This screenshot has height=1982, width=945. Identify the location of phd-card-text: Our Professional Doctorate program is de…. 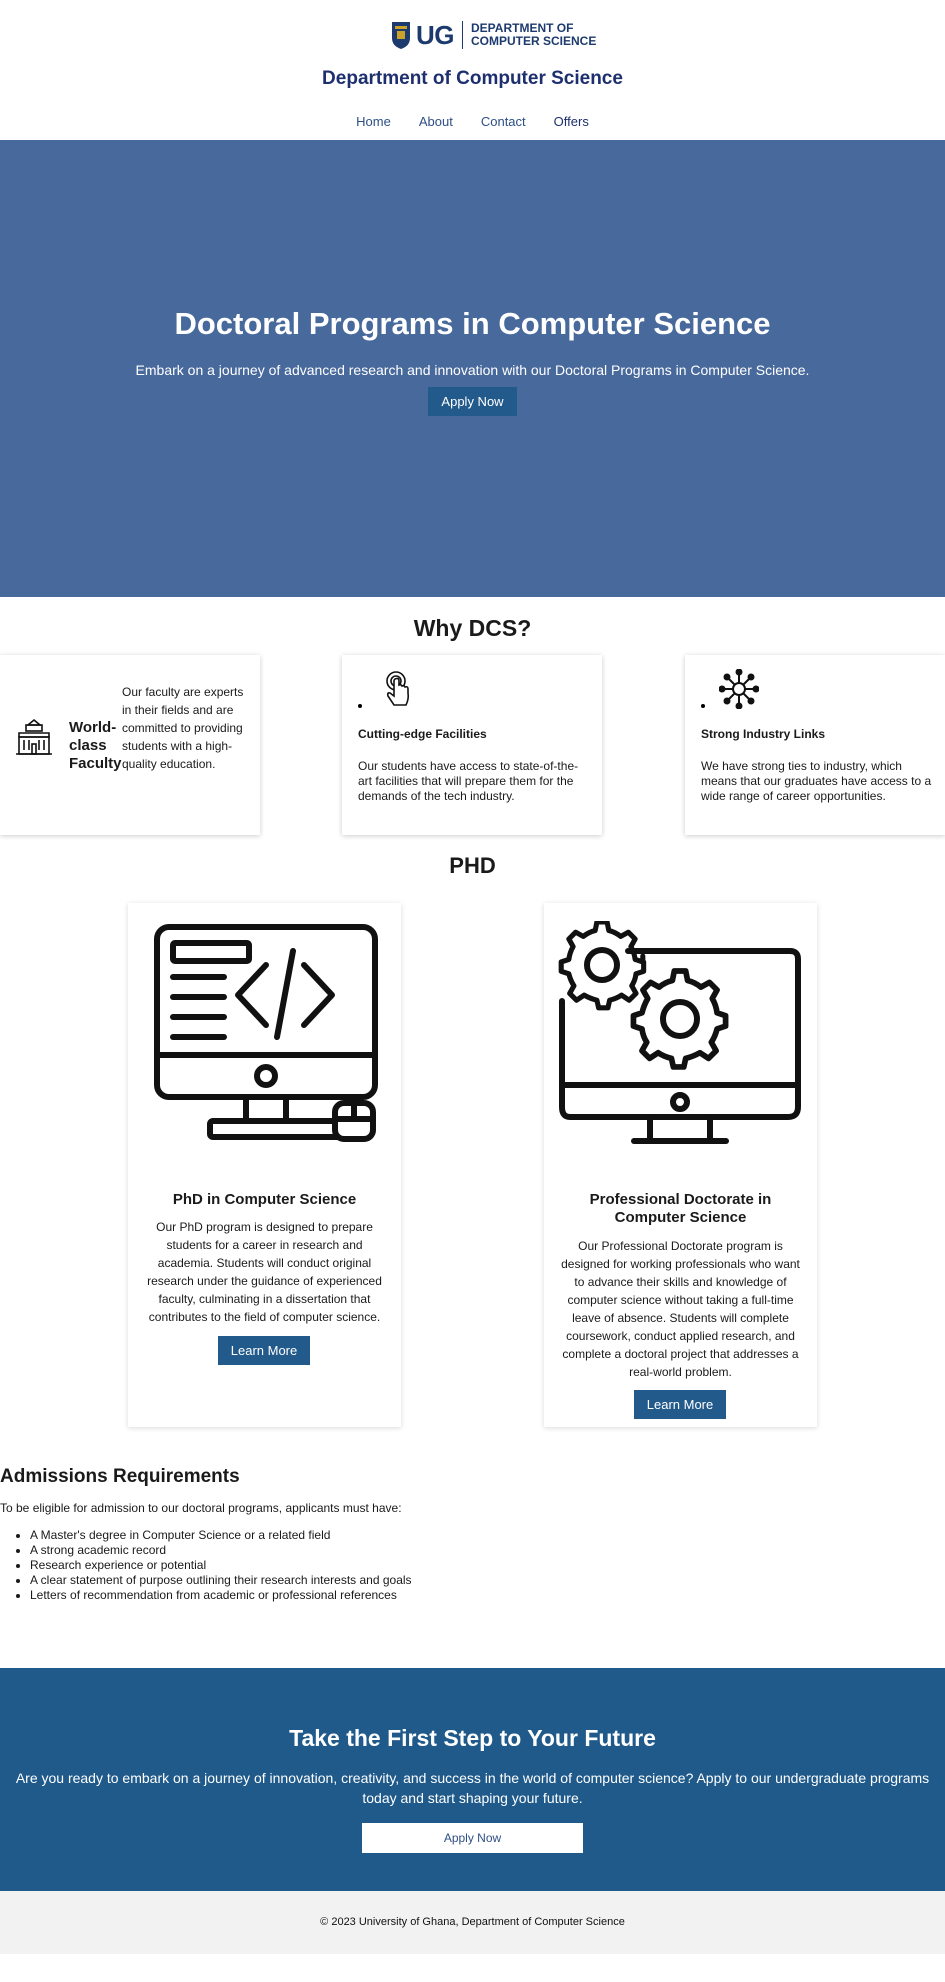
(680, 1309).